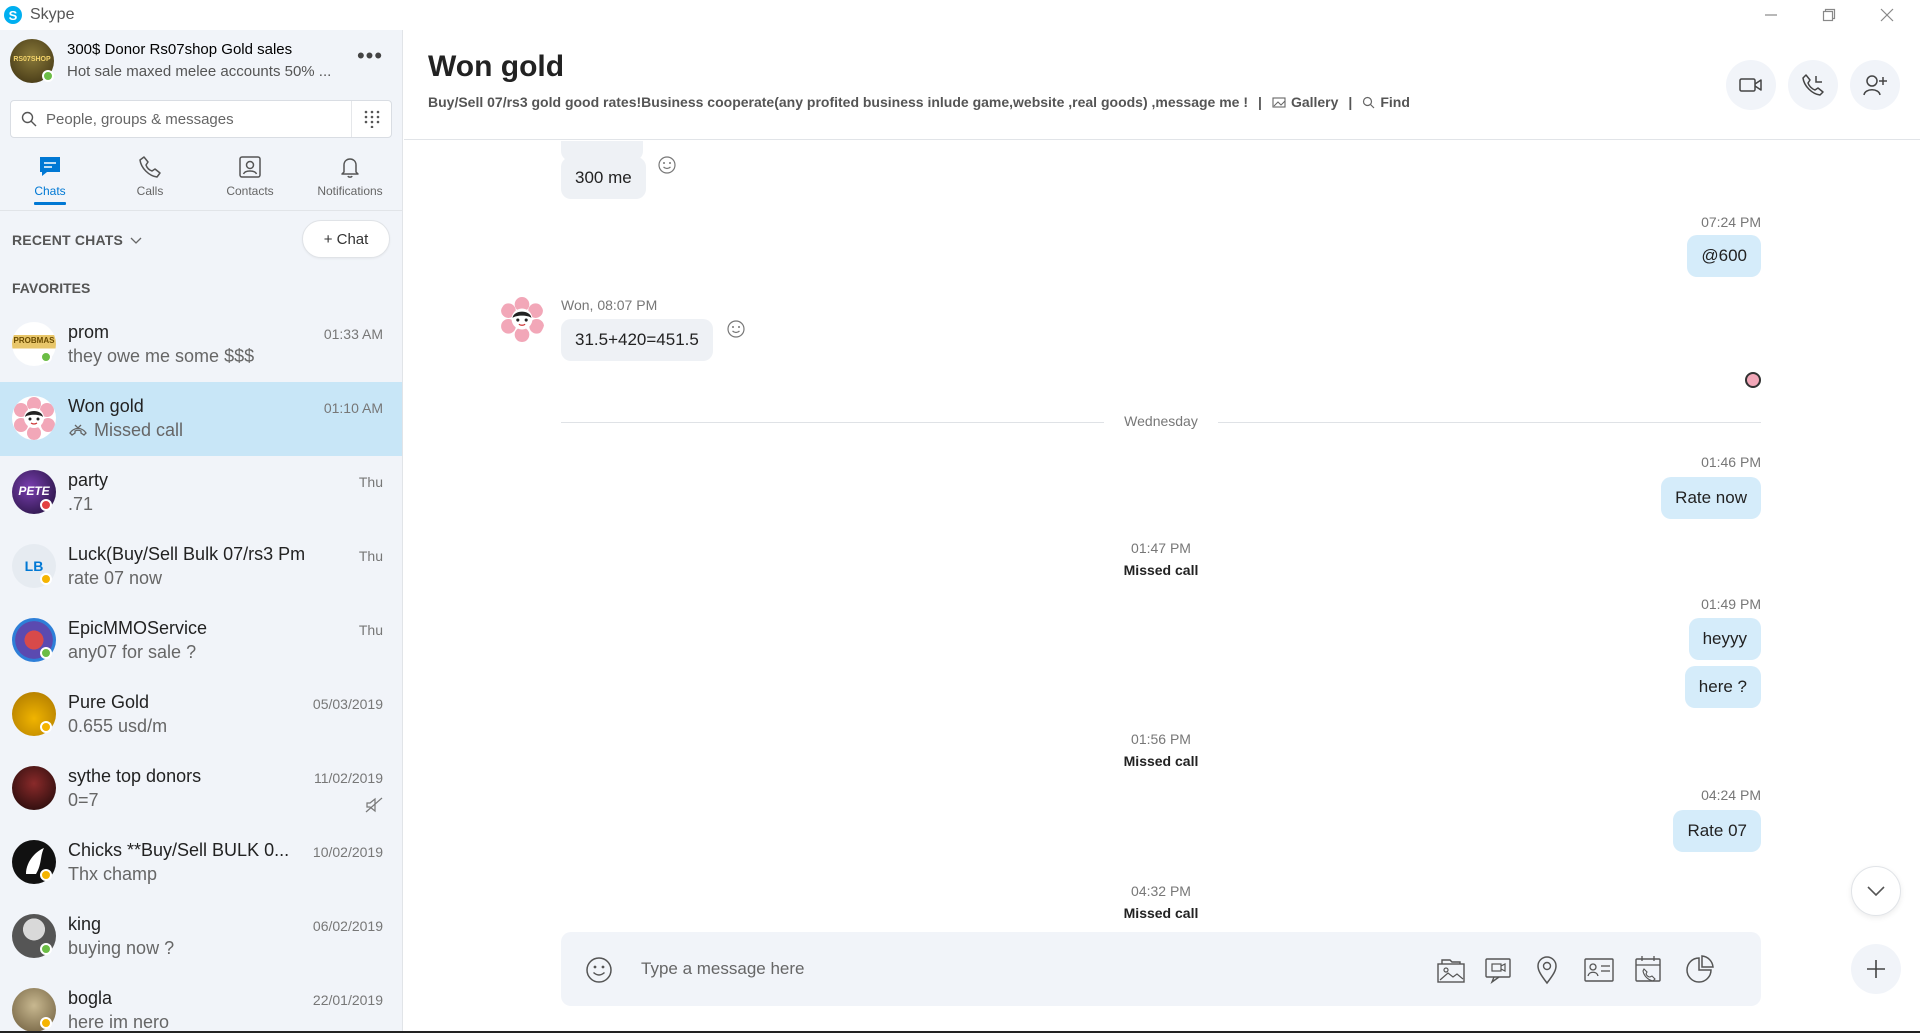 The width and height of the screenshot is (1920, 1033). What do you see at coordinates (350, 179) in the screenshot?
I see `tab-notifications: Notifications` at bounding box center [350, 179].